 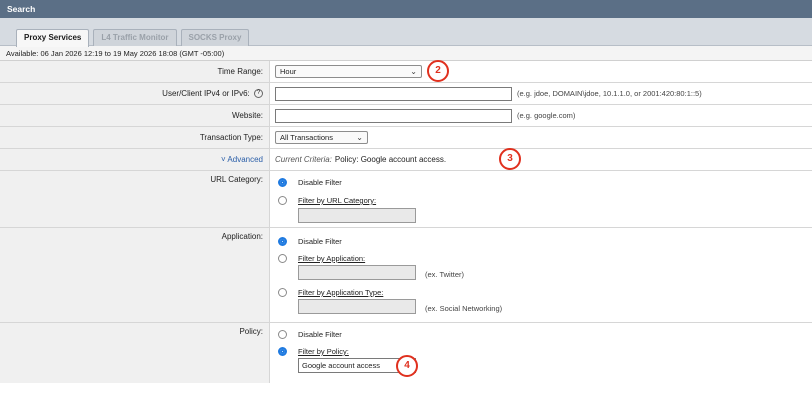 I want to click on time-range-value: Hour, so click(x=288, y=71).